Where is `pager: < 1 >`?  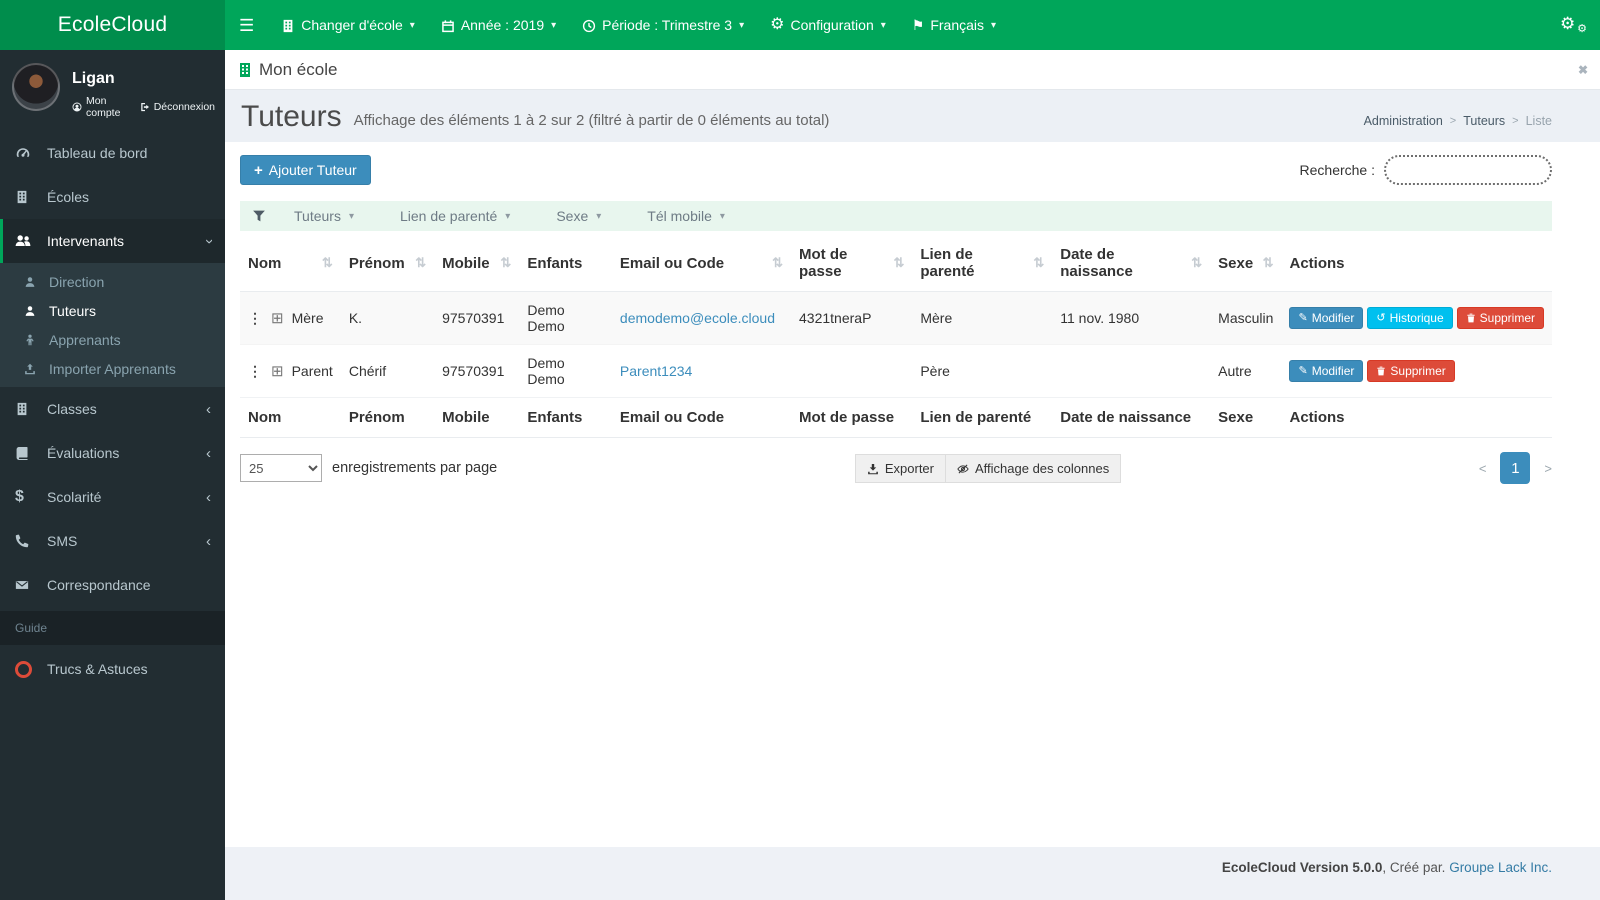 pager: < 1 > is located at coordinates (1515, 468).